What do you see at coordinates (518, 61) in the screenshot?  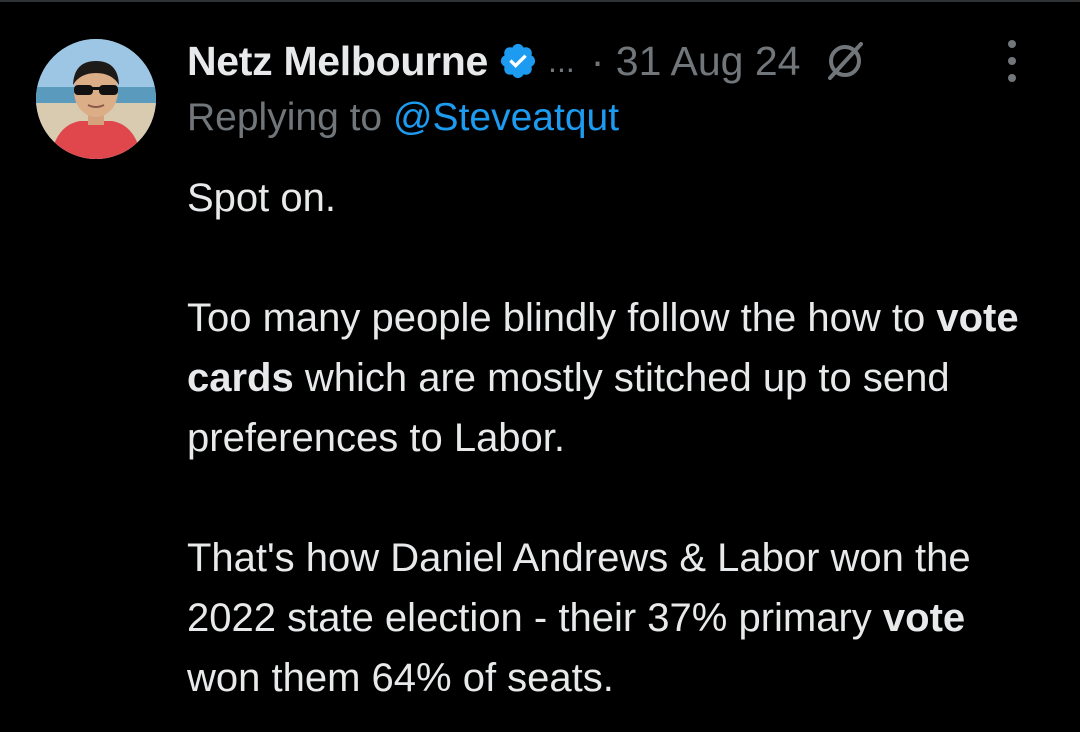 I see `verified-badge-icon` at bounding box center [518, 61].